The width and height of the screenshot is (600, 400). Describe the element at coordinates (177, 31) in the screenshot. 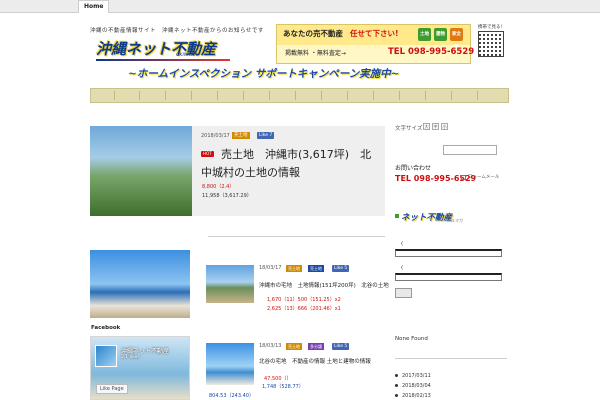

I see `site-tagline: 沖縄の不動産情報サイト 沖縄ネット不動産からのお知らせです` at that location.